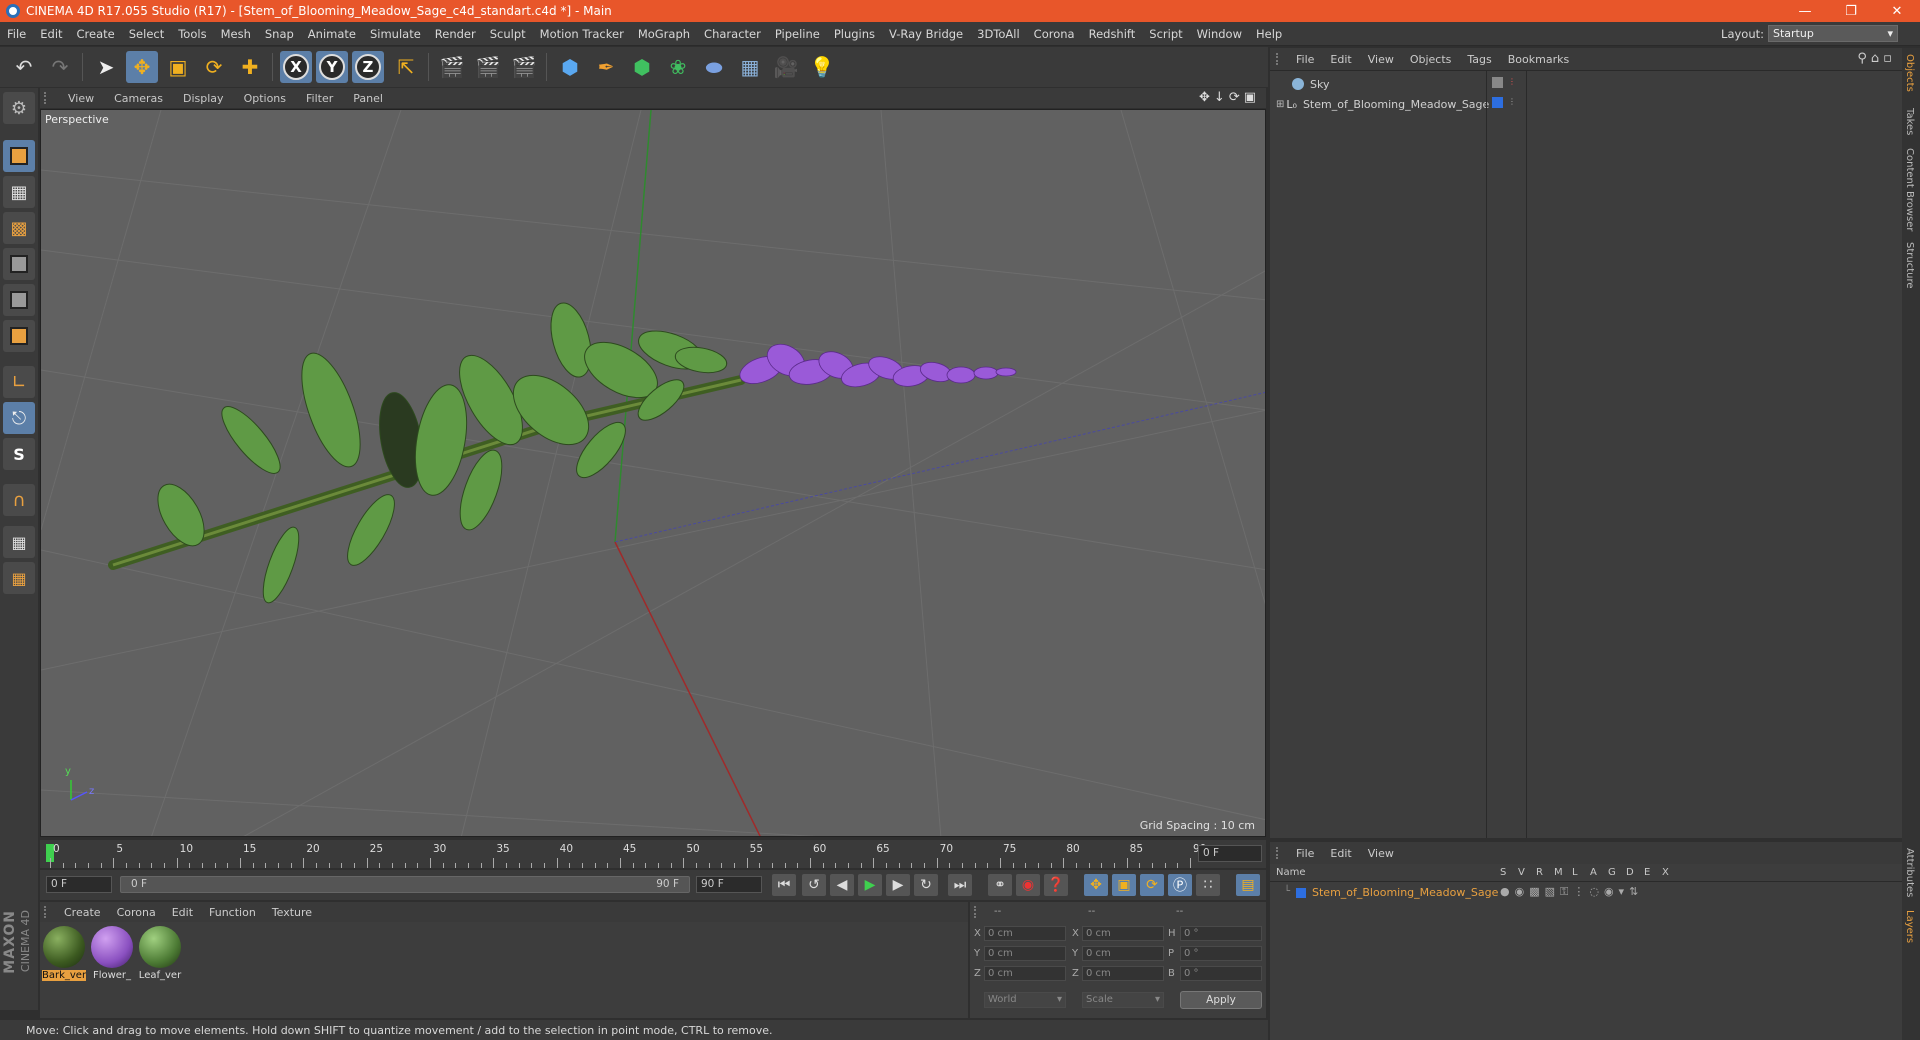 This screenshot has height=1040, width=1920. What do you see at coordinates (1571, 892) in the screenshot?
I see `layer-toggle-icons: ●◉▩▧⚿⋮◌◉▾⇅` at bounding box center [1571, 892].